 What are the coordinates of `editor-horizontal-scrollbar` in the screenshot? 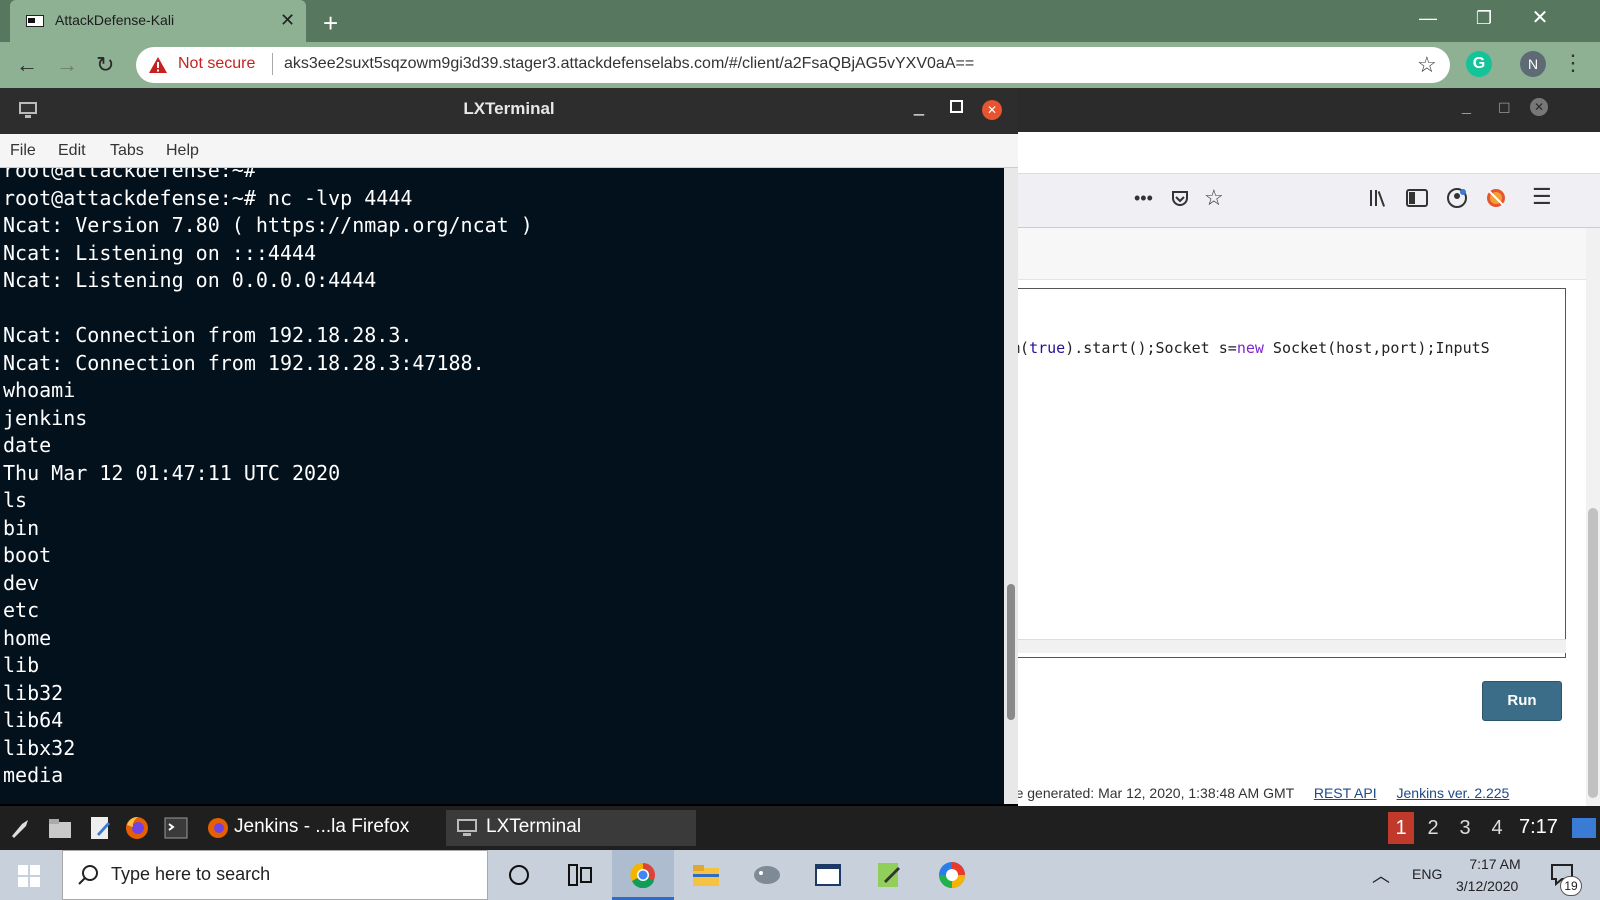 It's located at (1283, 646).